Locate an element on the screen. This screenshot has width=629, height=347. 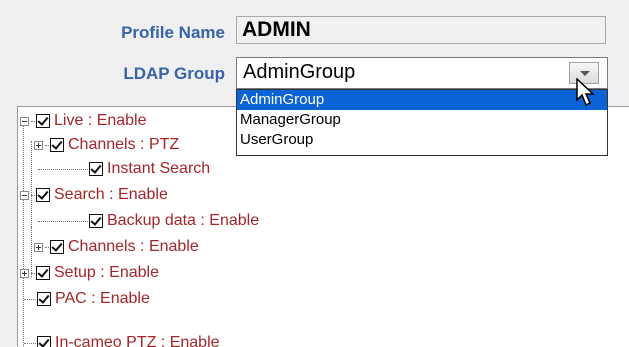
tree-node-backup-data: Backup data : Enable is located at coordinates (148, 221).